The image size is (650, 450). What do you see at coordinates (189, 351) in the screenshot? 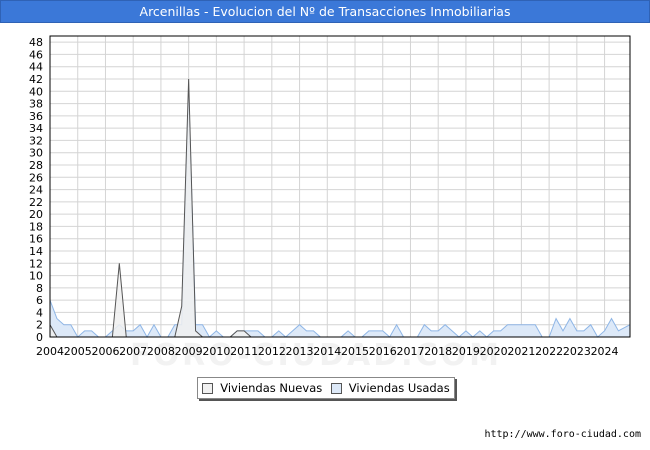
I see `x-tick-label: 2009` at bounding box center [189, 351].